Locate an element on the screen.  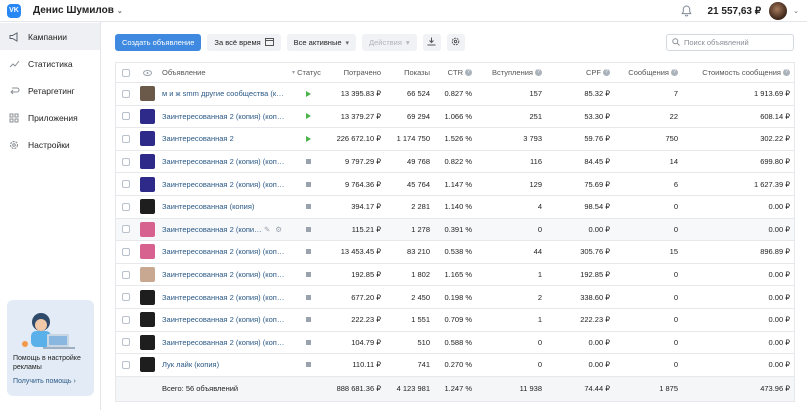
status-filter-select: Все активные ▾ is located at coordinates (321, 42).